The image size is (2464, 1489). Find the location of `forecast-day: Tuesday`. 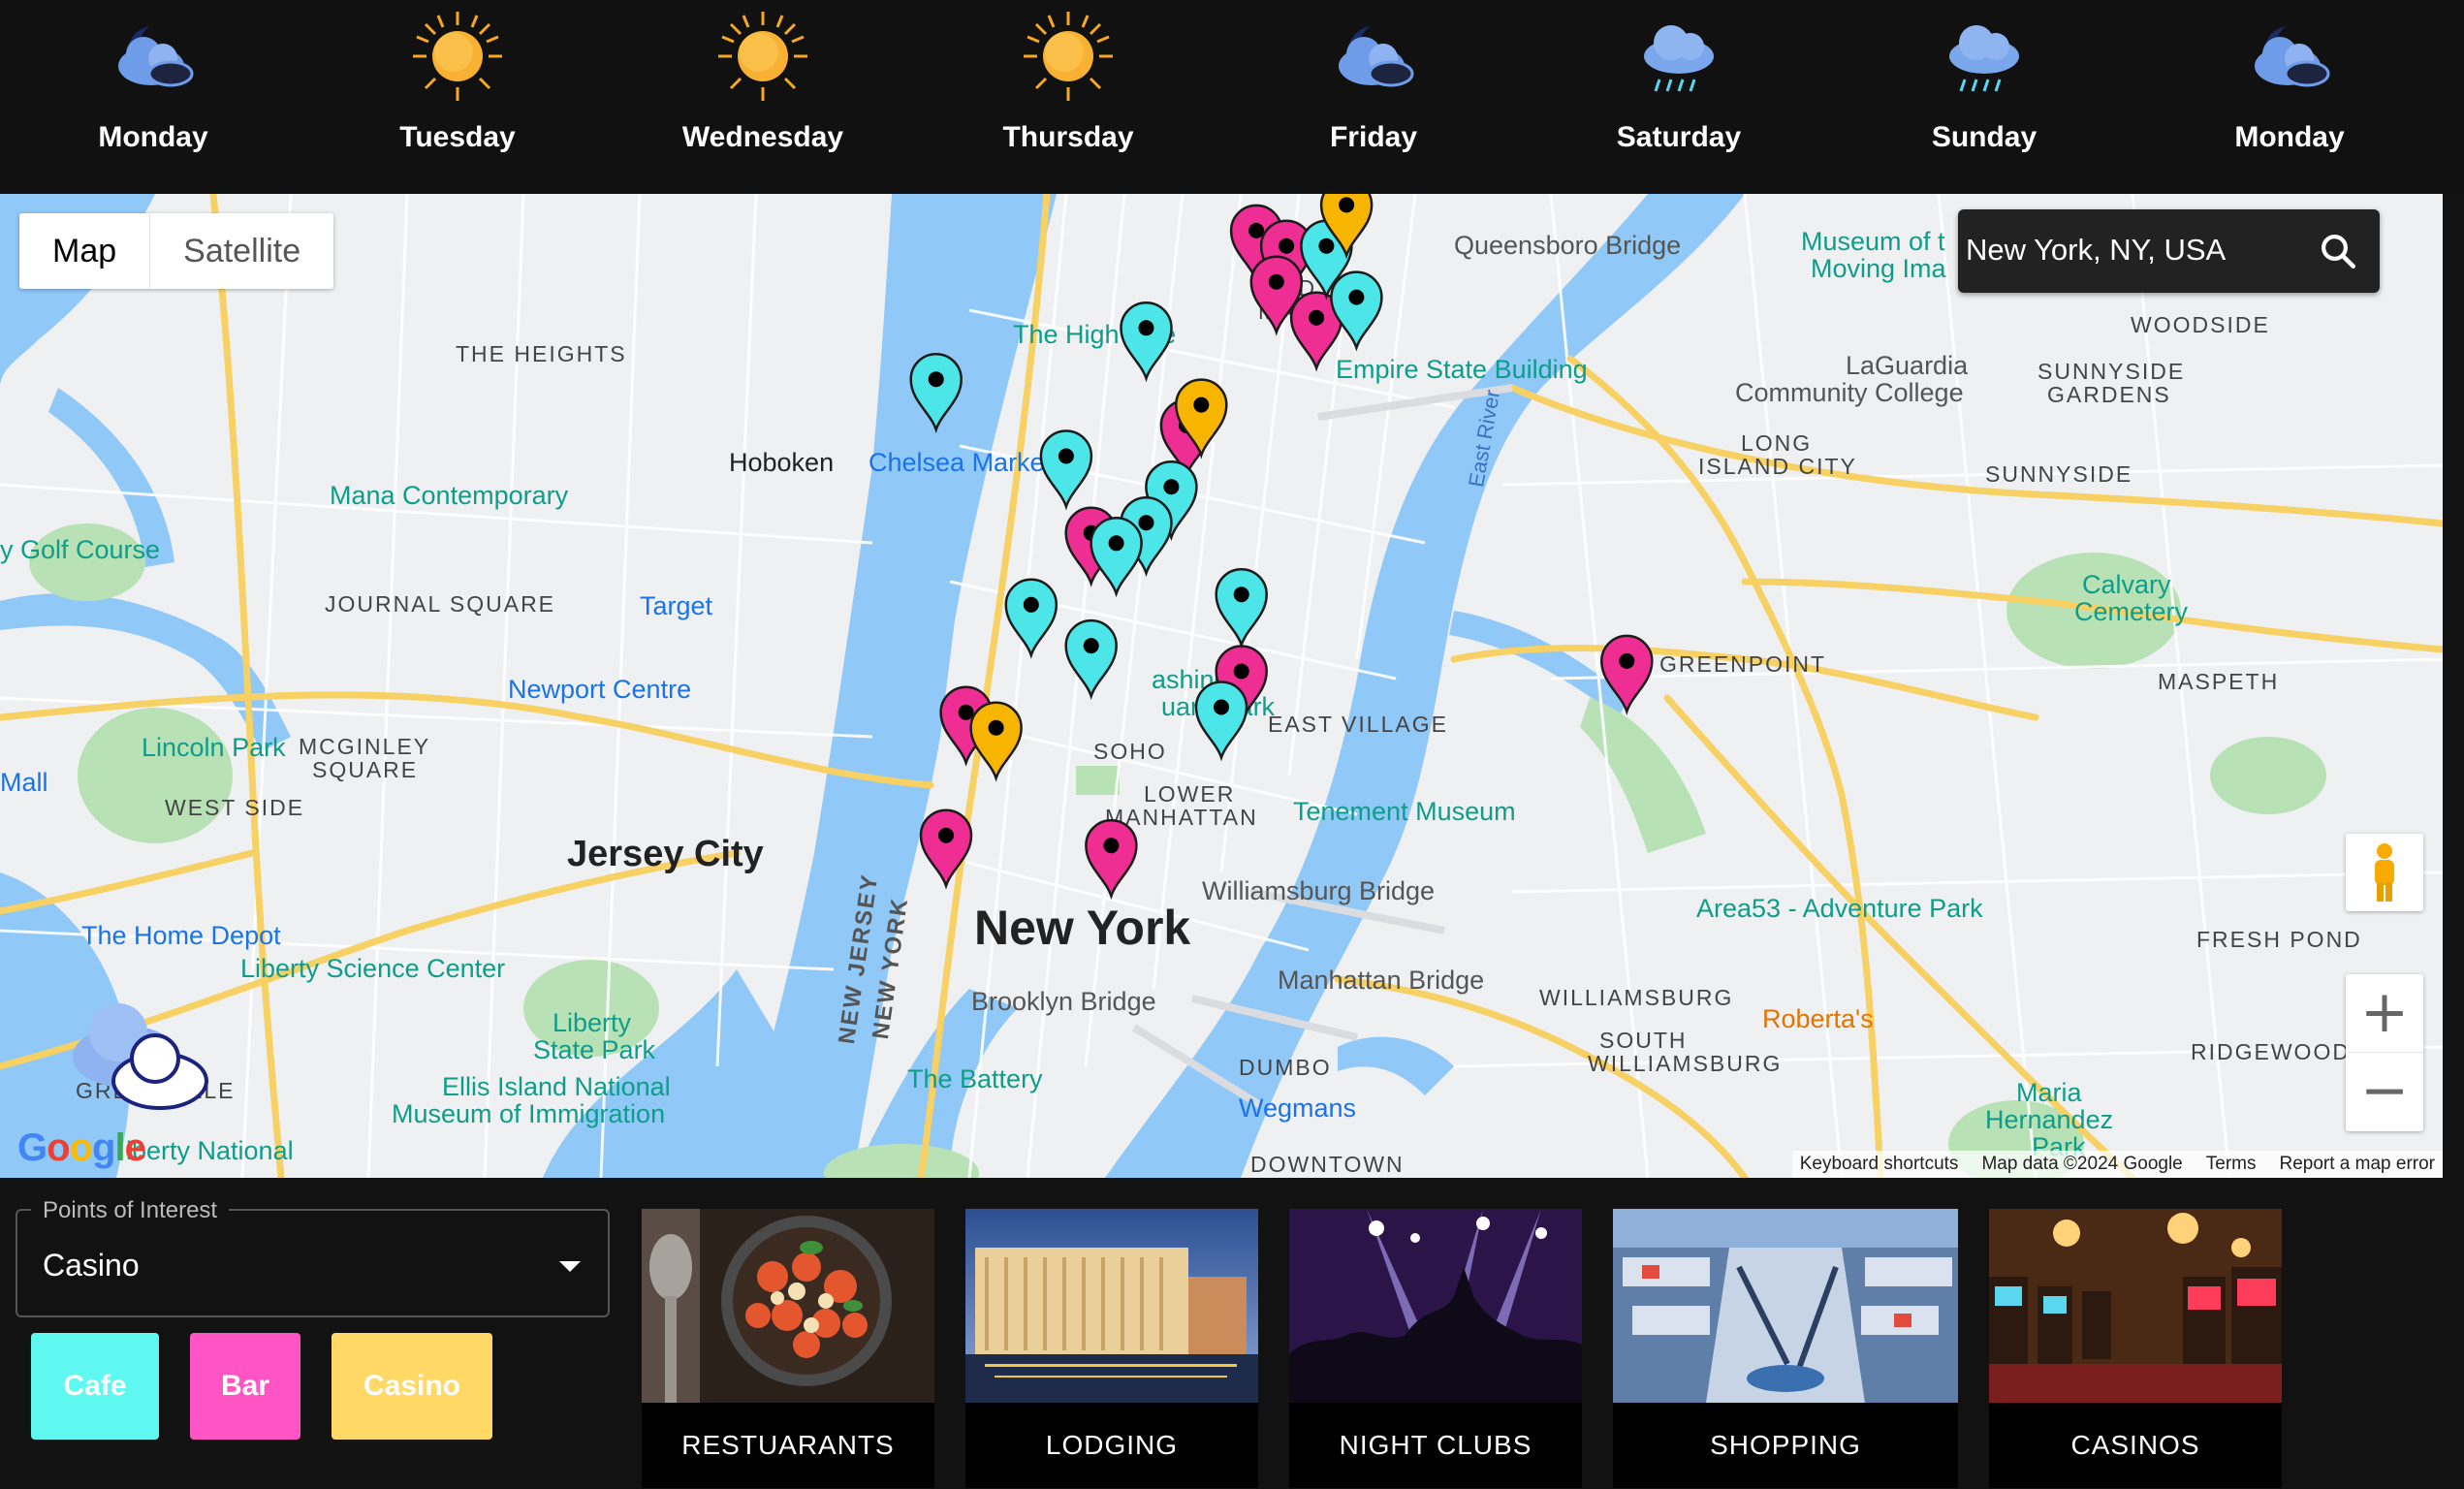

forecast-day: Tuesday is located at coordinates (458, 97).